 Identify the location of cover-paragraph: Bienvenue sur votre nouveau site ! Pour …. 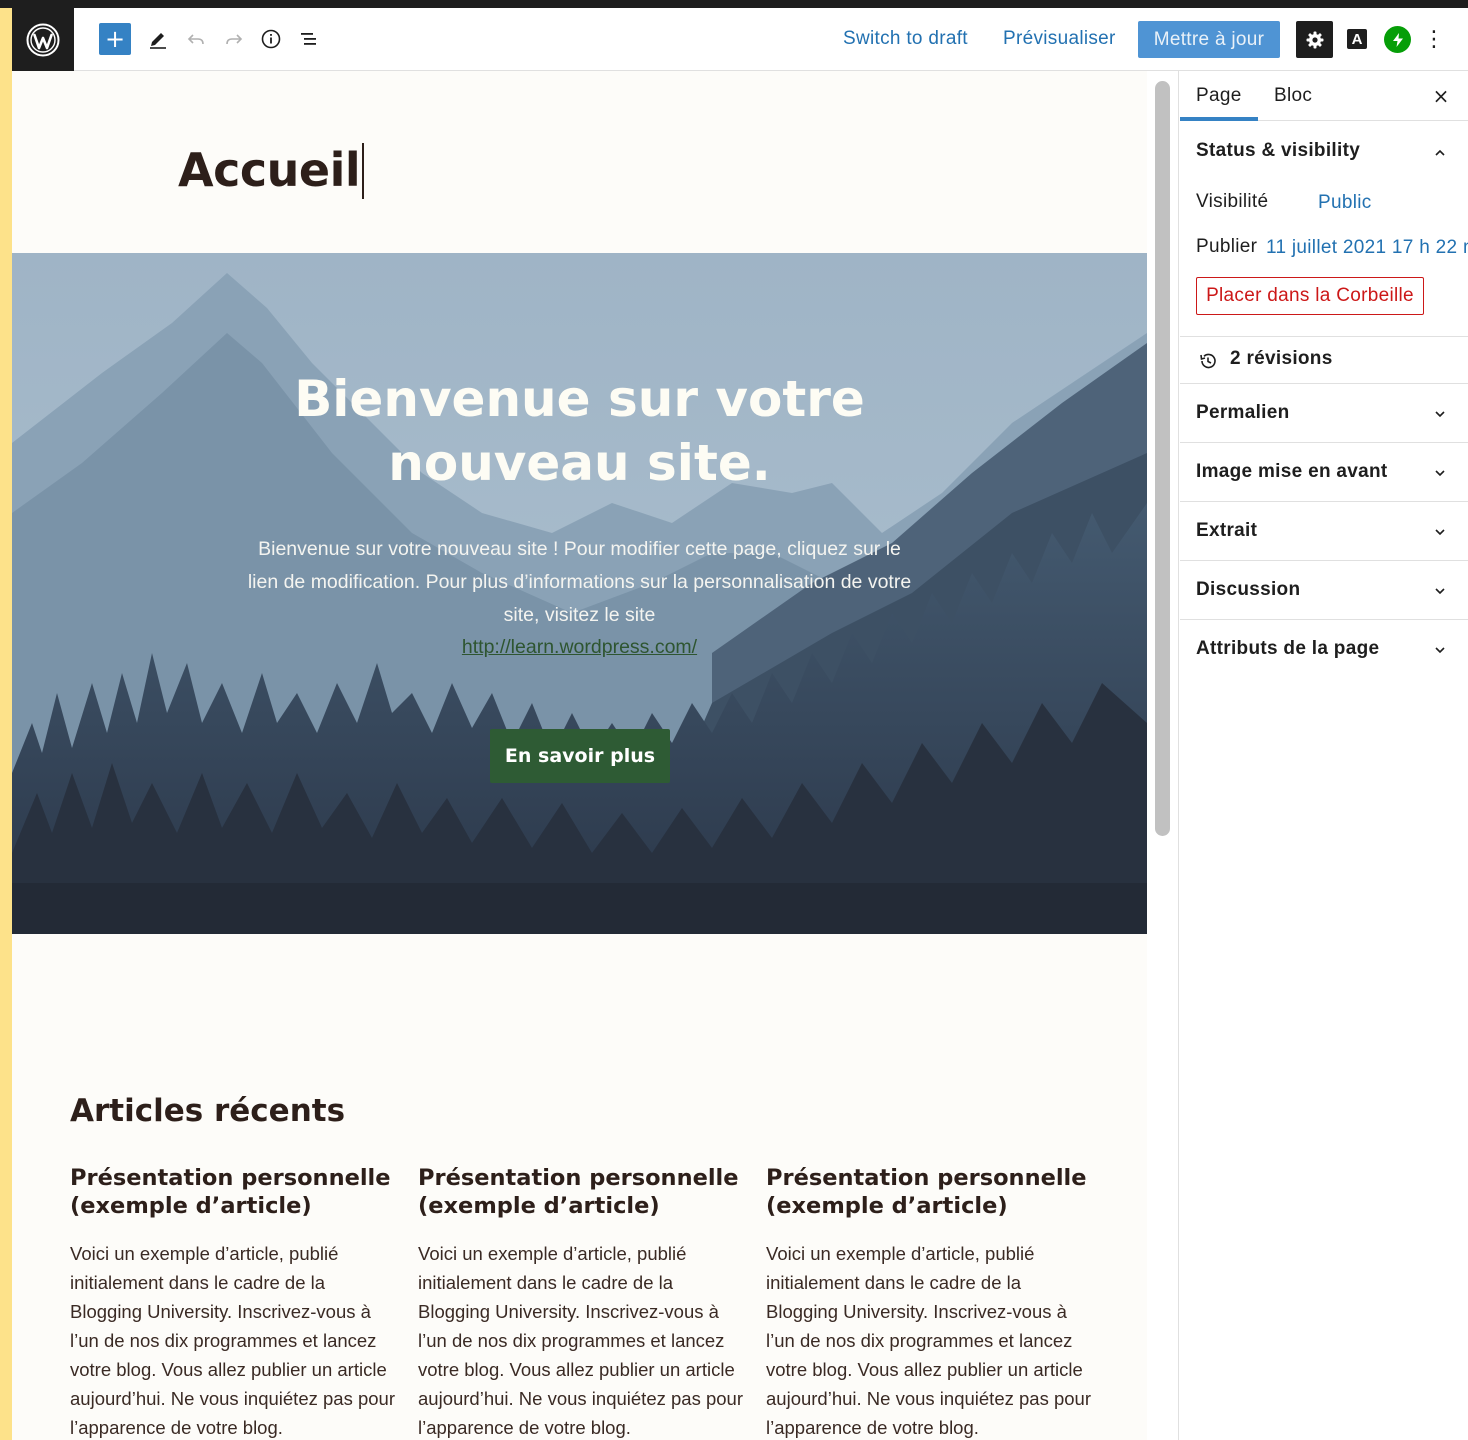
(579, 582).